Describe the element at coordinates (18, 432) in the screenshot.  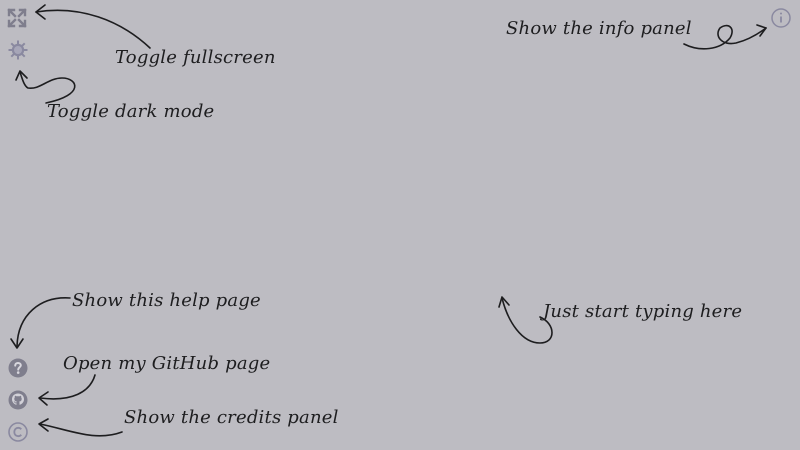
I see `copyright-icon` at that location.